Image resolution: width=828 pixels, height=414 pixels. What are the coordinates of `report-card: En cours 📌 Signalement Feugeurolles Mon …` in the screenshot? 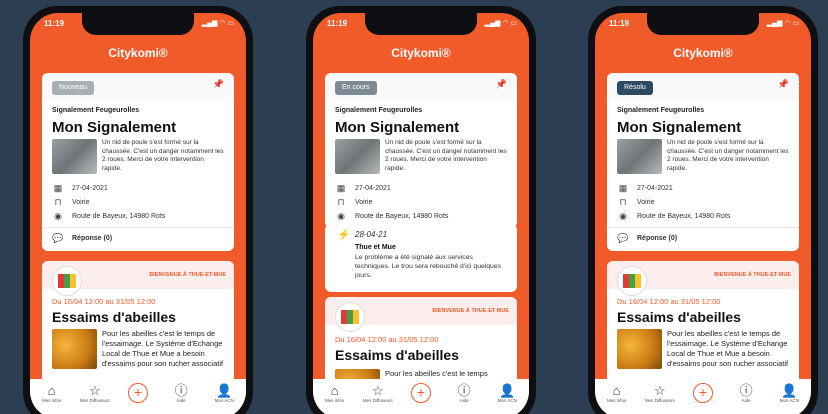 It's located at (421, 150).